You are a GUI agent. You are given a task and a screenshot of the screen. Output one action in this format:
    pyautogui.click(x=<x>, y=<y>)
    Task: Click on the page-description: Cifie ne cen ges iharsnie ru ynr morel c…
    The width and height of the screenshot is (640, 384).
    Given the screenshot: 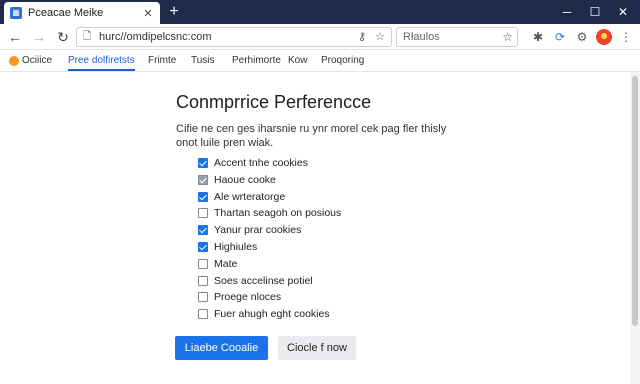 What is the action you would take?
    pyautogui.click(x=311, y=136)
    